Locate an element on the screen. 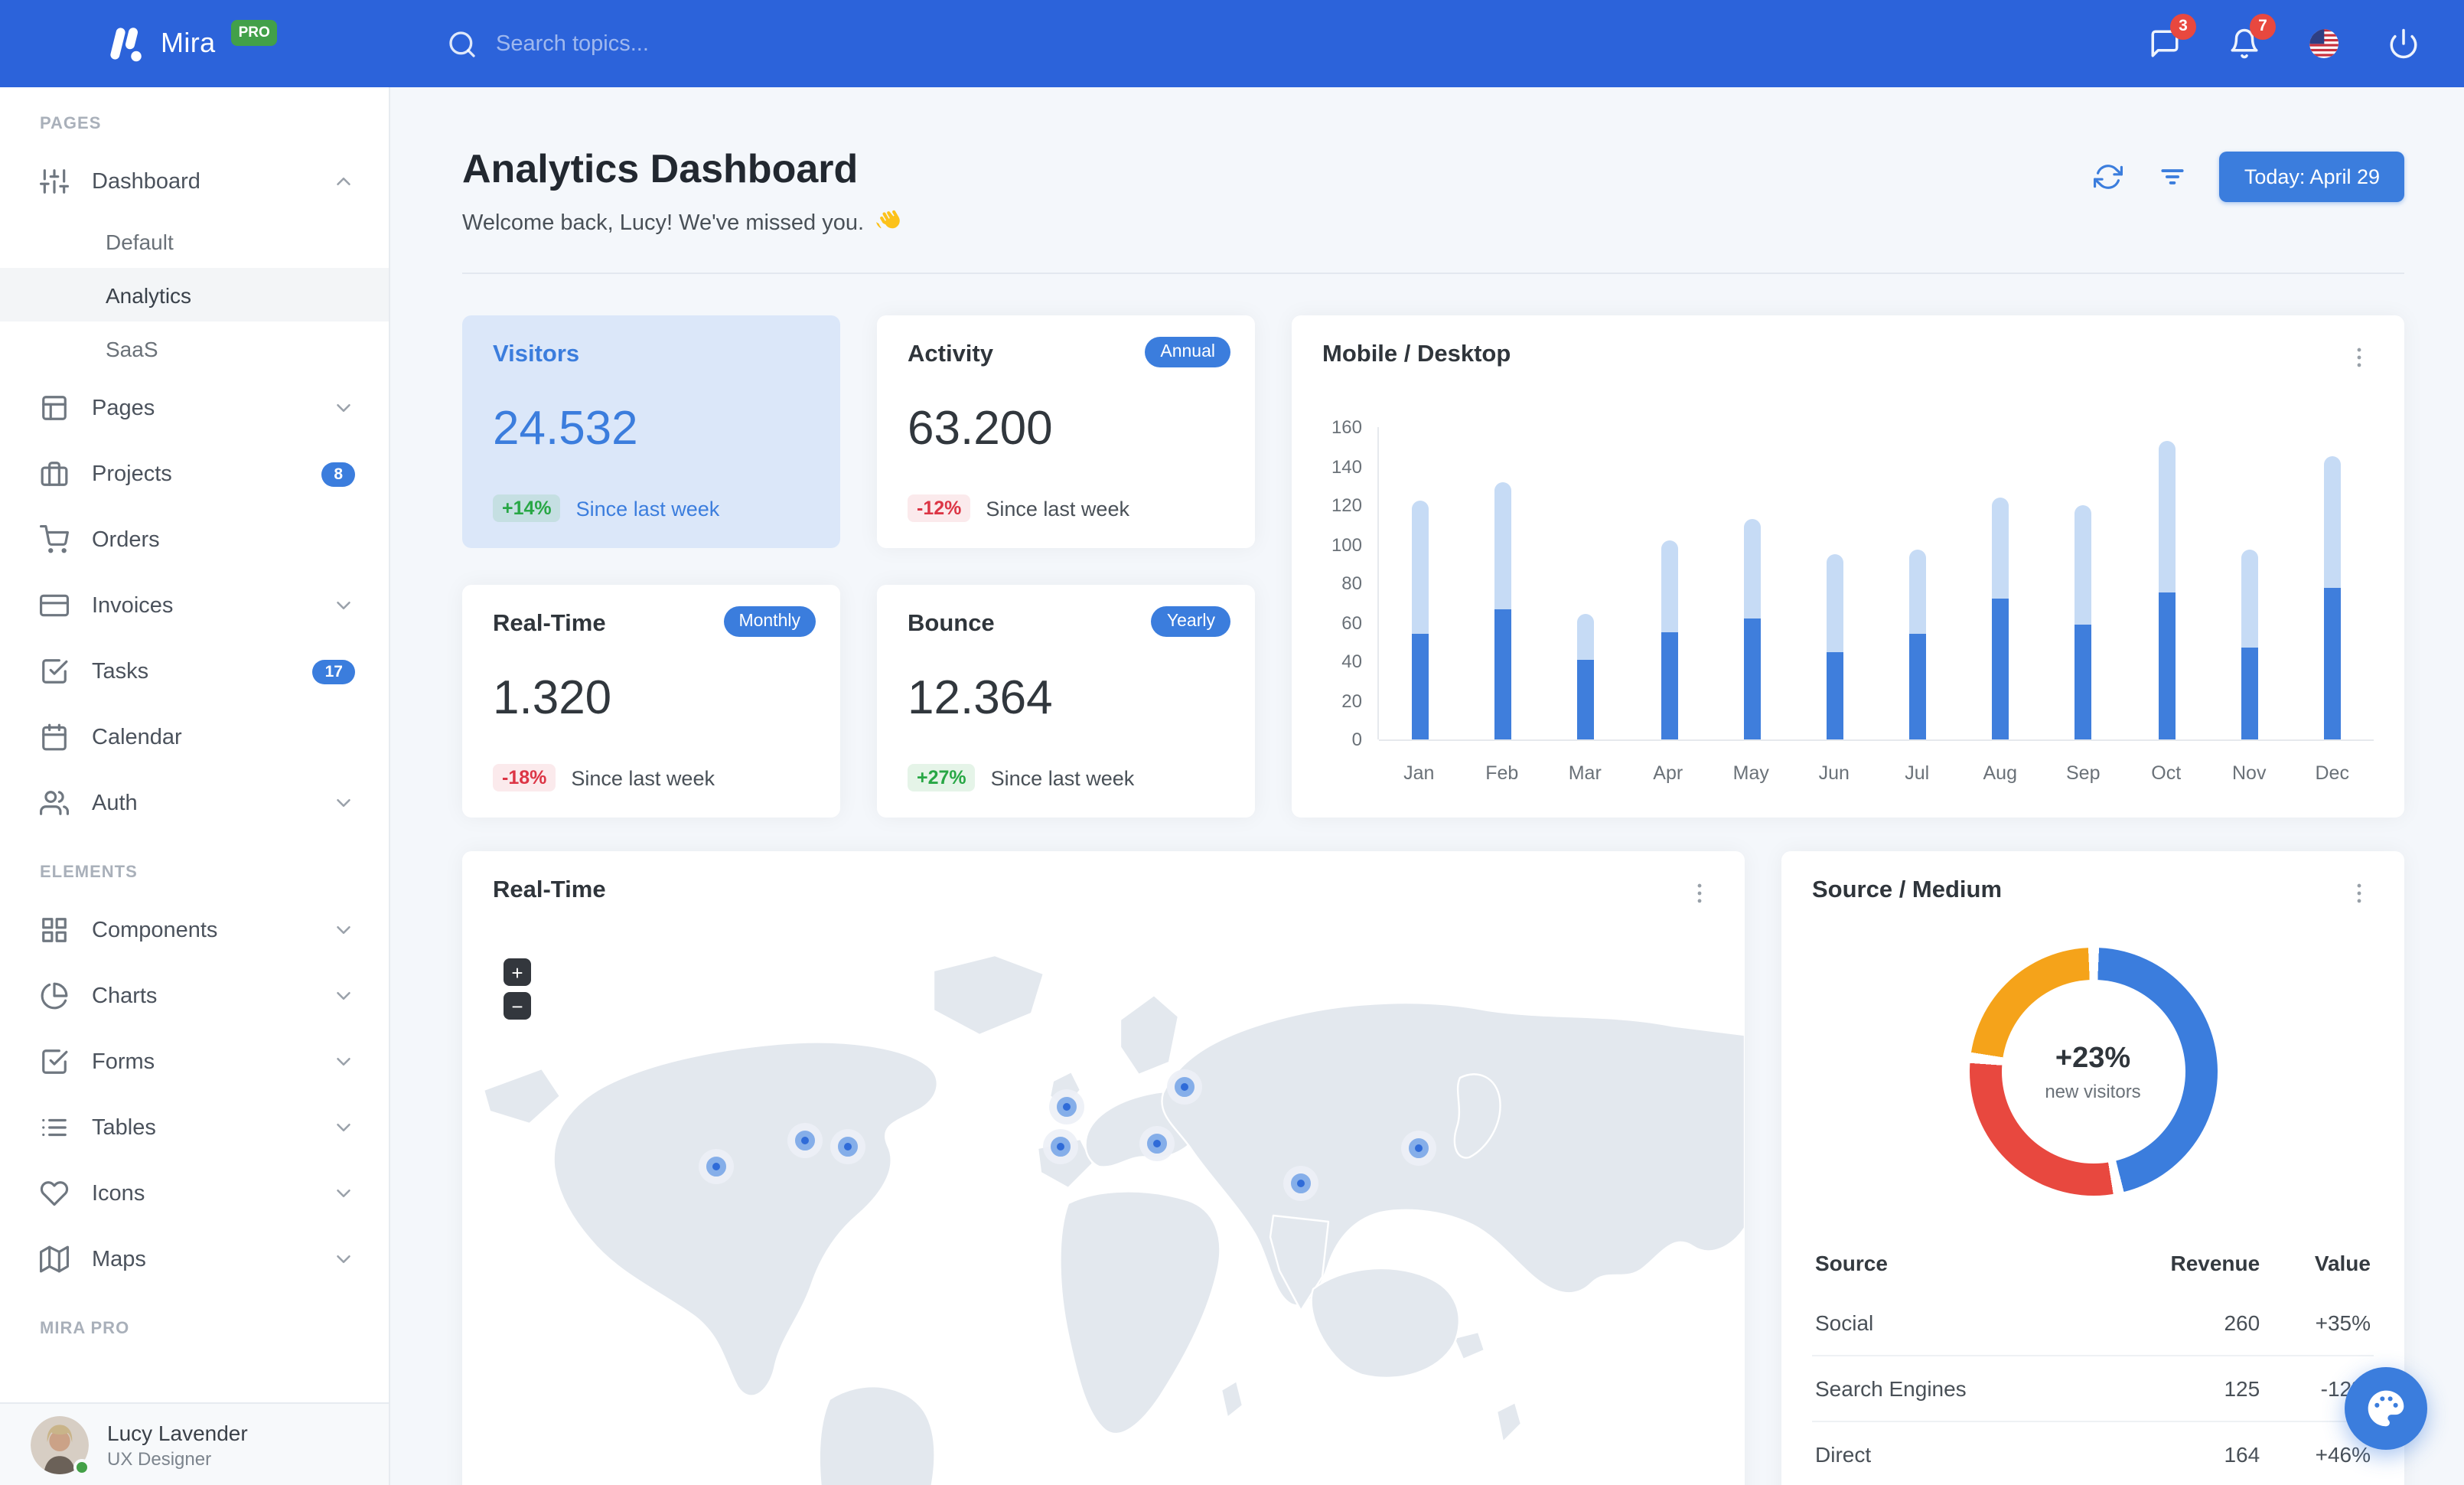 This screenshot has width=2464, height=1485. delta-badge: -18% is located at coordinates (524, 777).